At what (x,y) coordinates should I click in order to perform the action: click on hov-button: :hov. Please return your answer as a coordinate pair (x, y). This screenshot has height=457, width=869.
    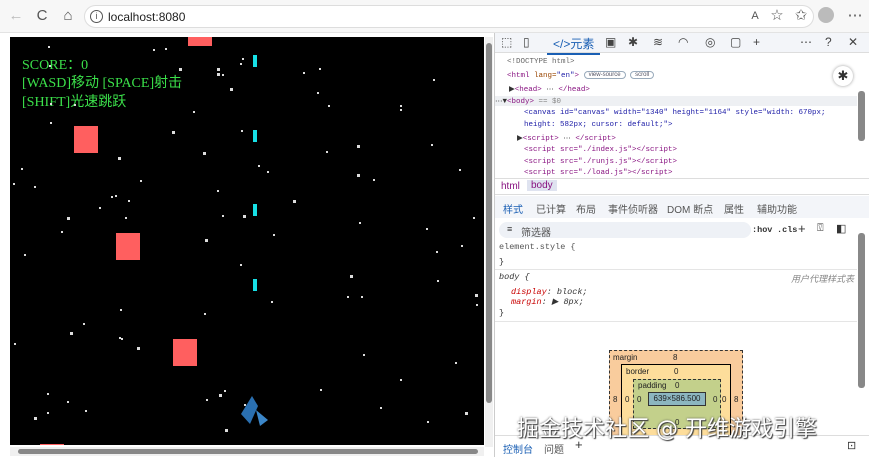
    Looking at the image, I should click on (762, 230).